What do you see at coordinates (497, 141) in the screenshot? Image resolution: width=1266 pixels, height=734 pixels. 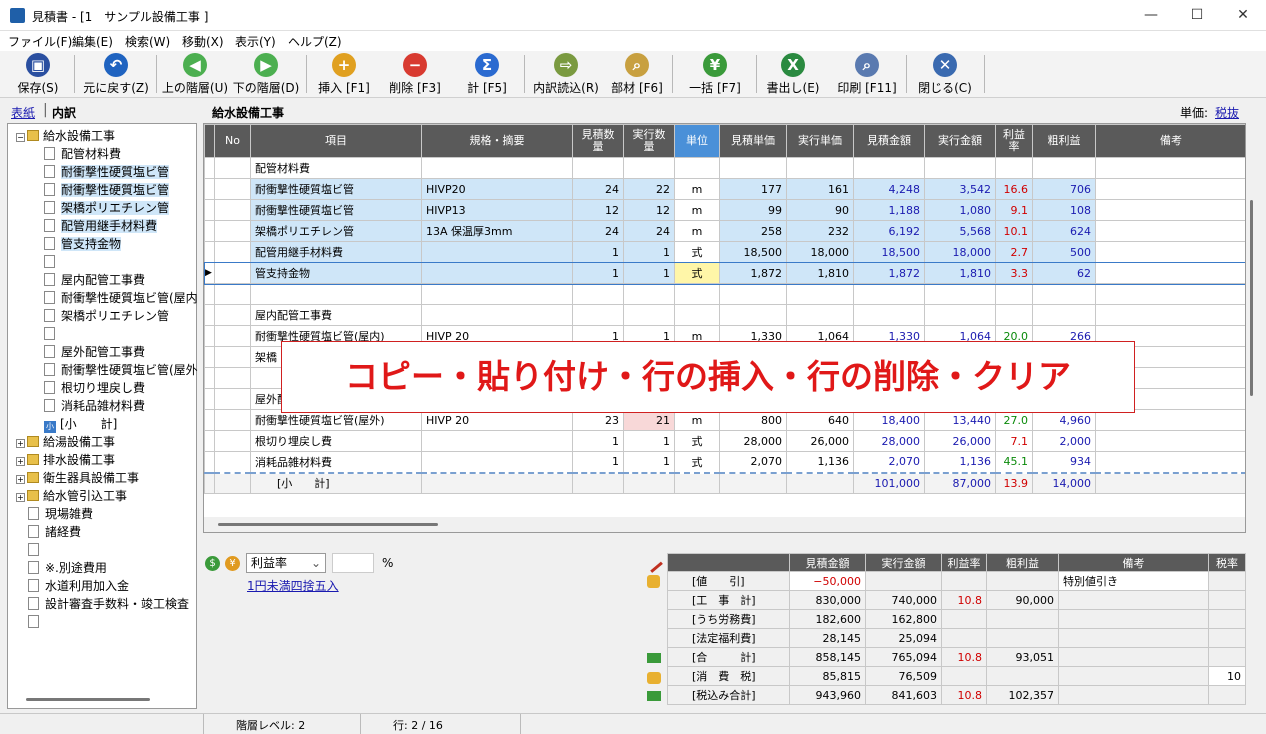 I see `column-header: 規格・摘要` at bounding box center [497, 141].